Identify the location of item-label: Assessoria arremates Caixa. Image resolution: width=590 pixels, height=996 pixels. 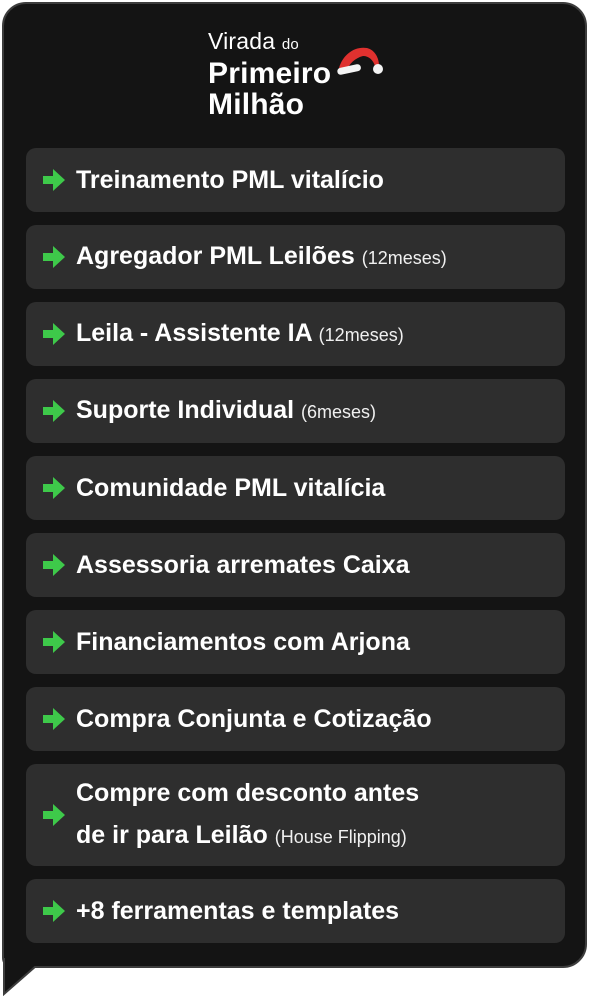
(243, 565).